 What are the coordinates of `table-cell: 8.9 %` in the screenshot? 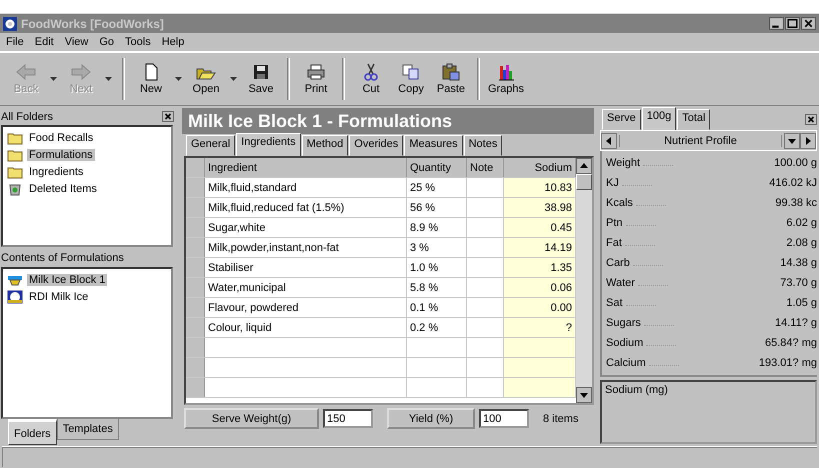 It's located at (437, 227).